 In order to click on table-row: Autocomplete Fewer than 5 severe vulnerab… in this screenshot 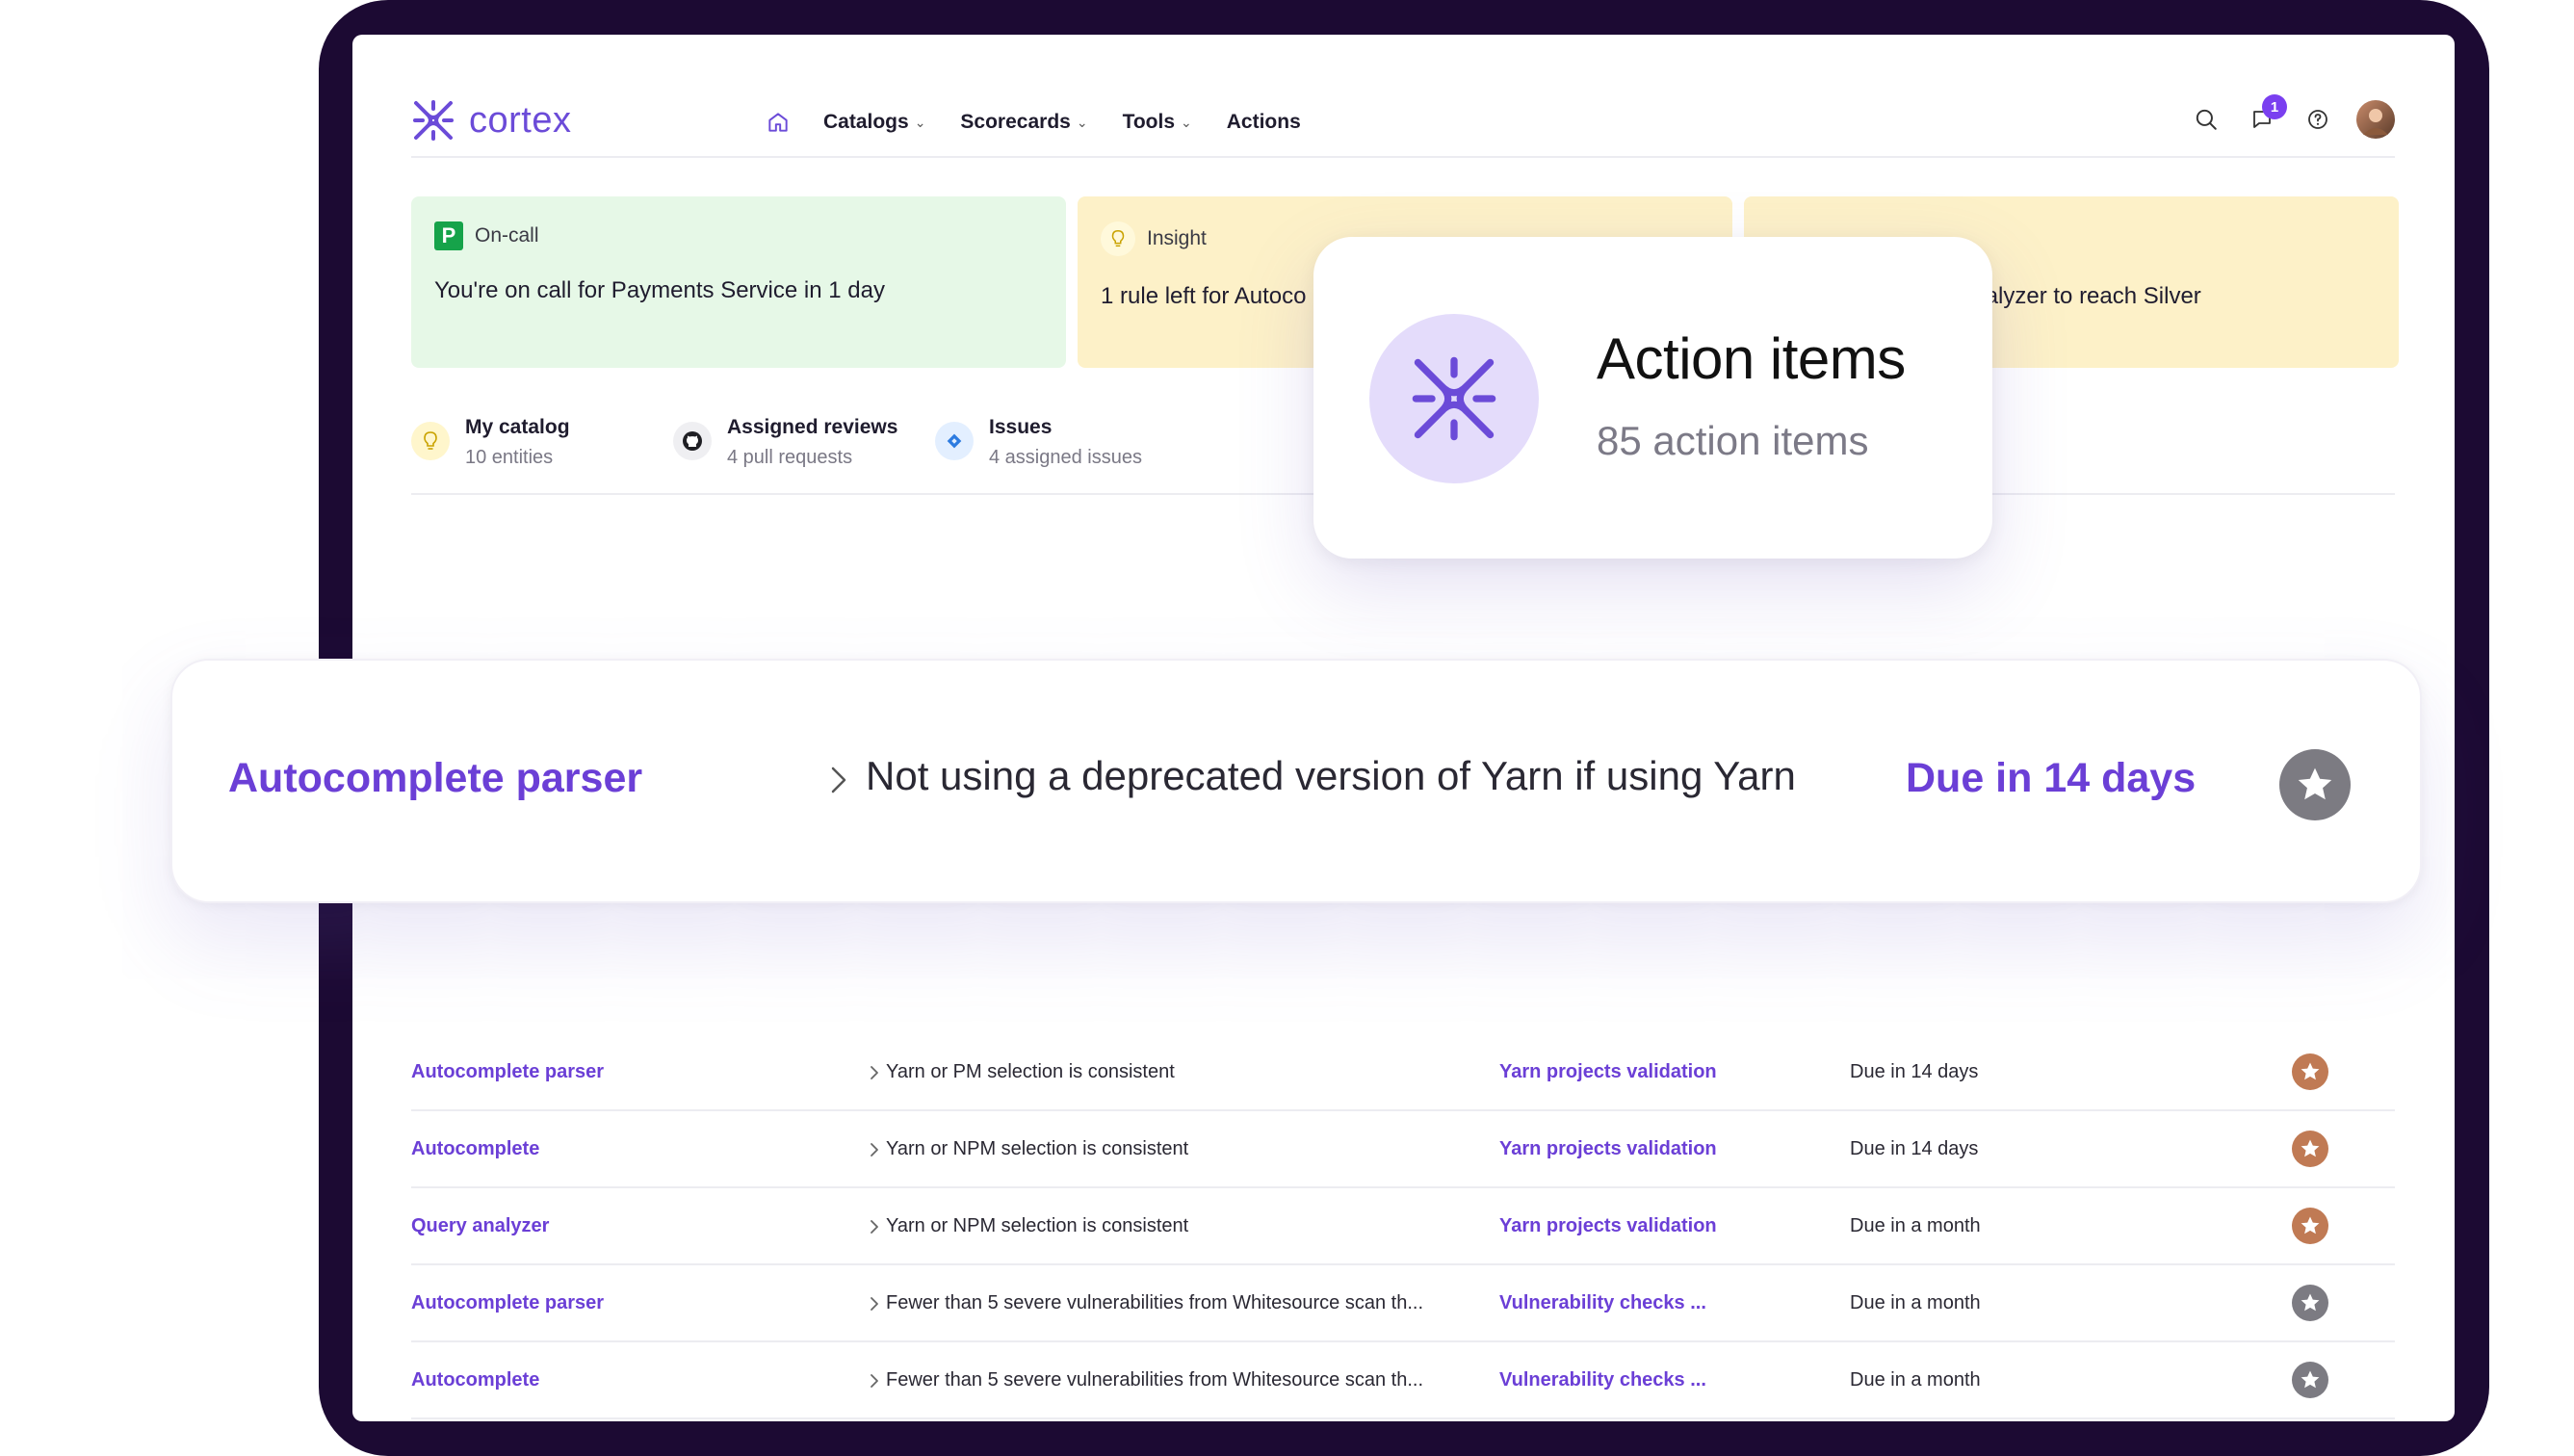, I will do `click(1403, 1380)`.